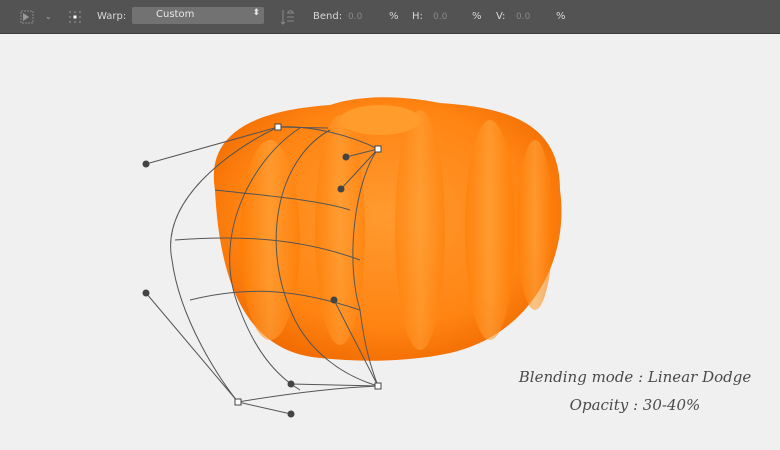 The height and width of the screenshot is (450, 780). What do you see at coordinates (523, 16) in the screenshot?
I see `v-input: 0.0` at bounding box center [523, 16].